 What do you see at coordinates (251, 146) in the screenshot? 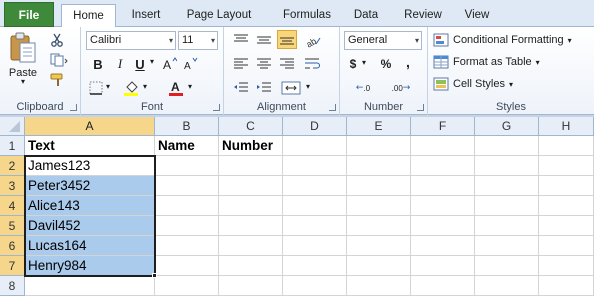
I see `cell-c1: Number` at bounding box center [251, 146].